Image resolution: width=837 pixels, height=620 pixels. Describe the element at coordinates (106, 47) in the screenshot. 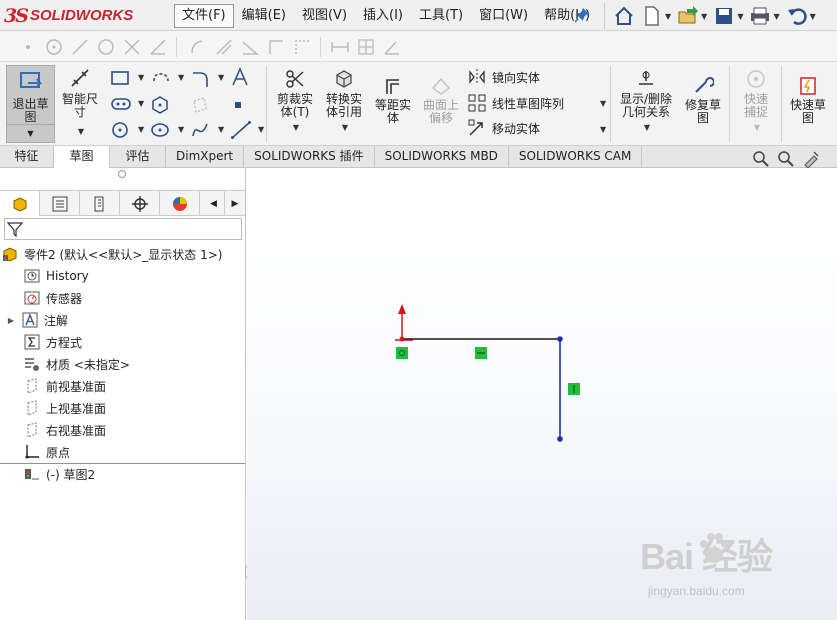

I see `polygon-icon` at that location.